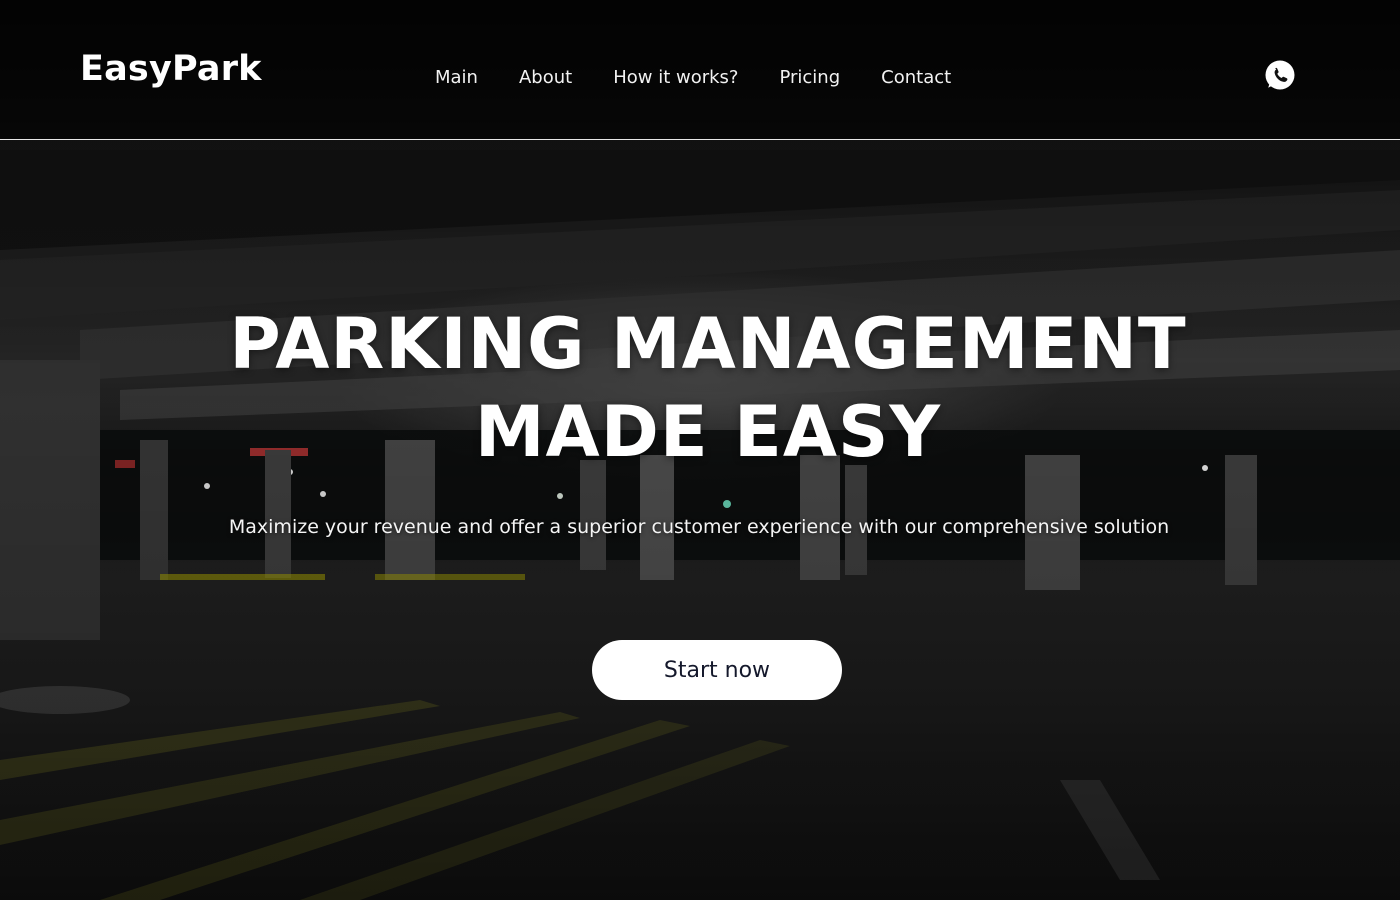 The height and width of the screenshot is (900, 1400). What do you see at coordinates (675, 78) in the screenshot?
I see `nav-link-how-it-works: How it works?` at bounding box center [675, 78].